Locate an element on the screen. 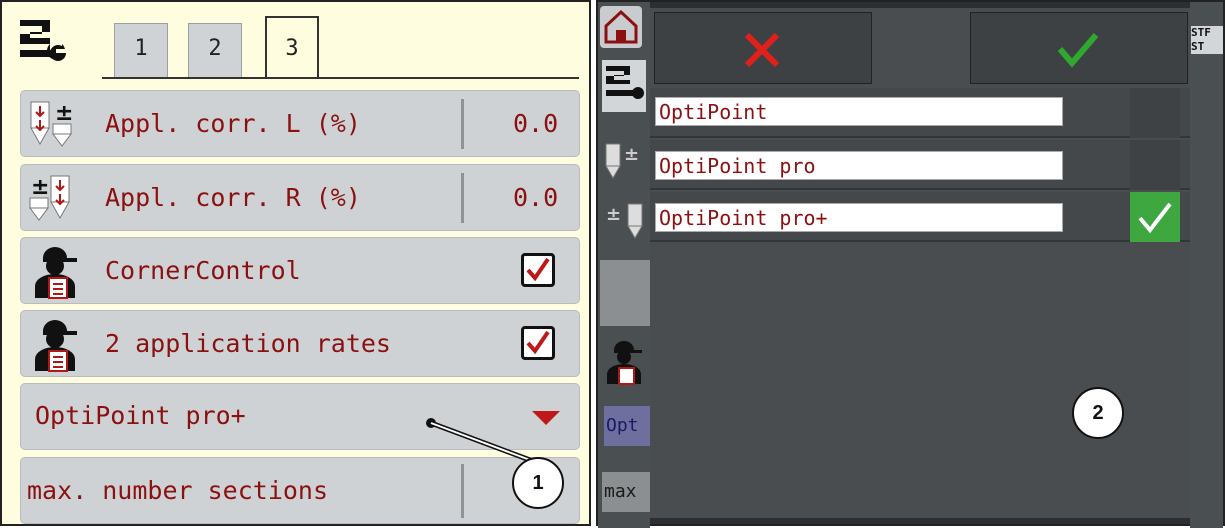  callout-marker-1: 1 is located at coordinates (538, 483).